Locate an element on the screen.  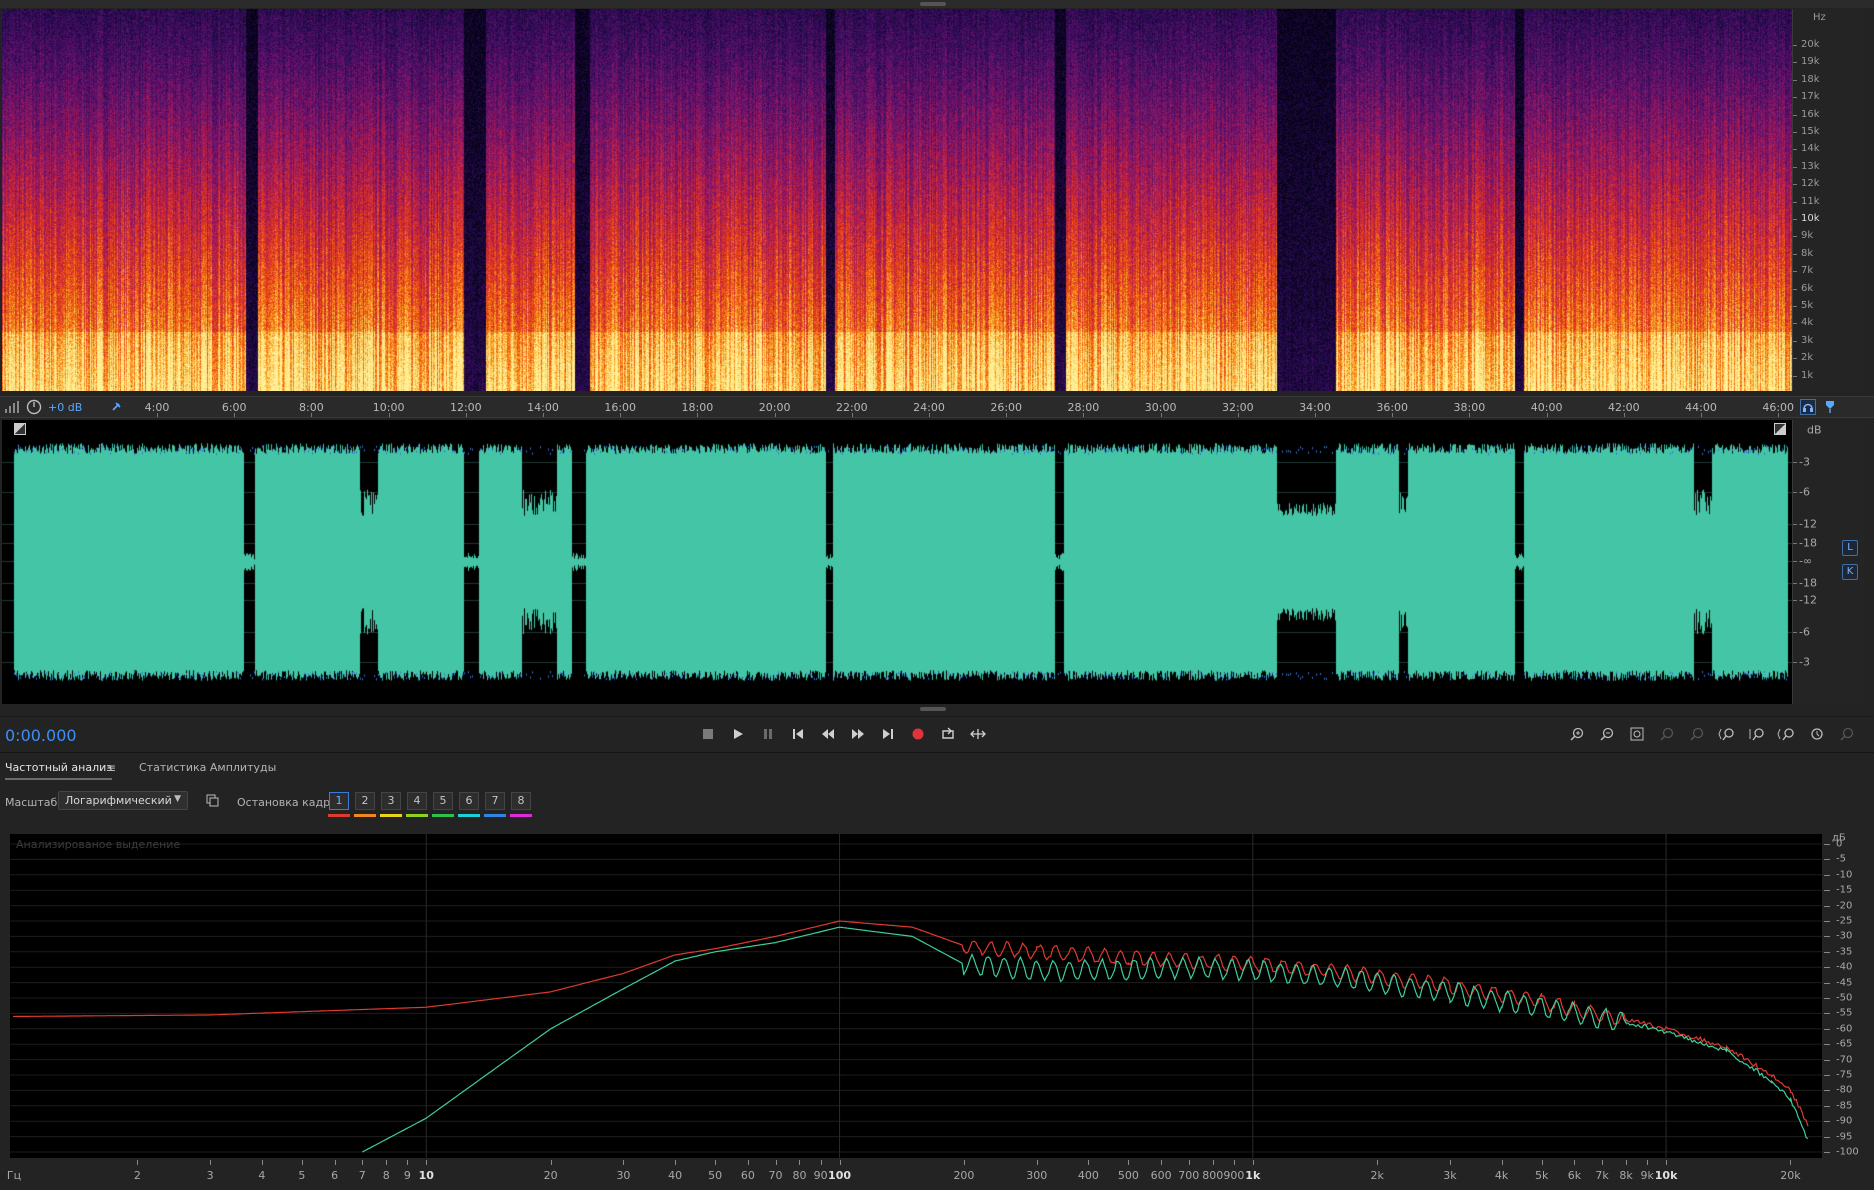
volume-knob-icon is located at coordinates (34, 407).